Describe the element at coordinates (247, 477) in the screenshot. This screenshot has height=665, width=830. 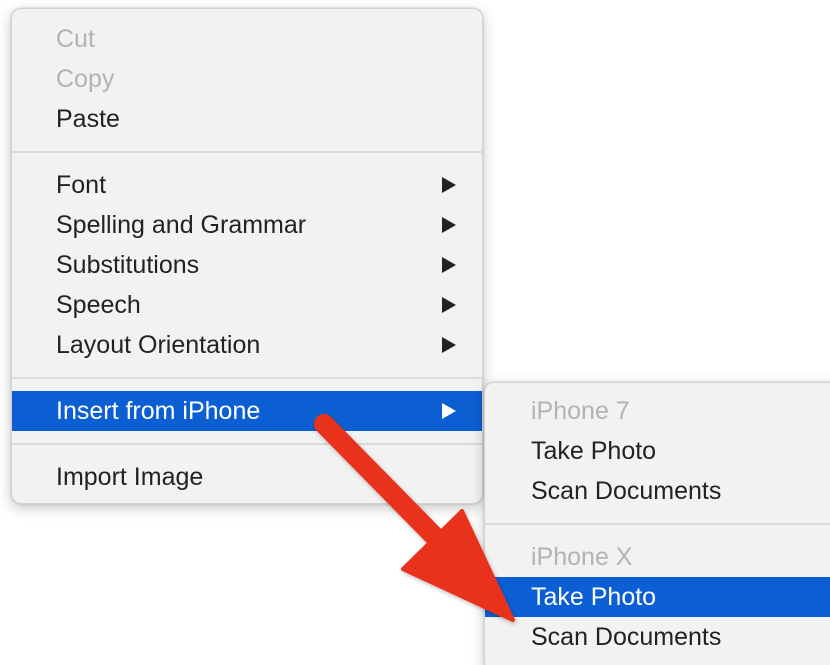
I see `menu-item-import-image: Import Image` at that location.